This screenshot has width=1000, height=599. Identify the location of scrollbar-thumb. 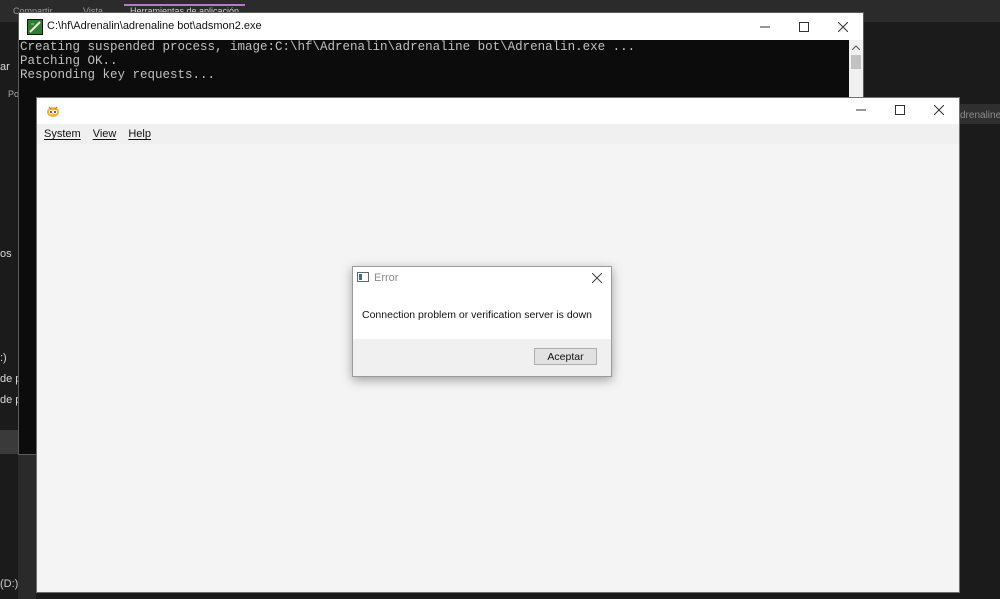
(856, 62).